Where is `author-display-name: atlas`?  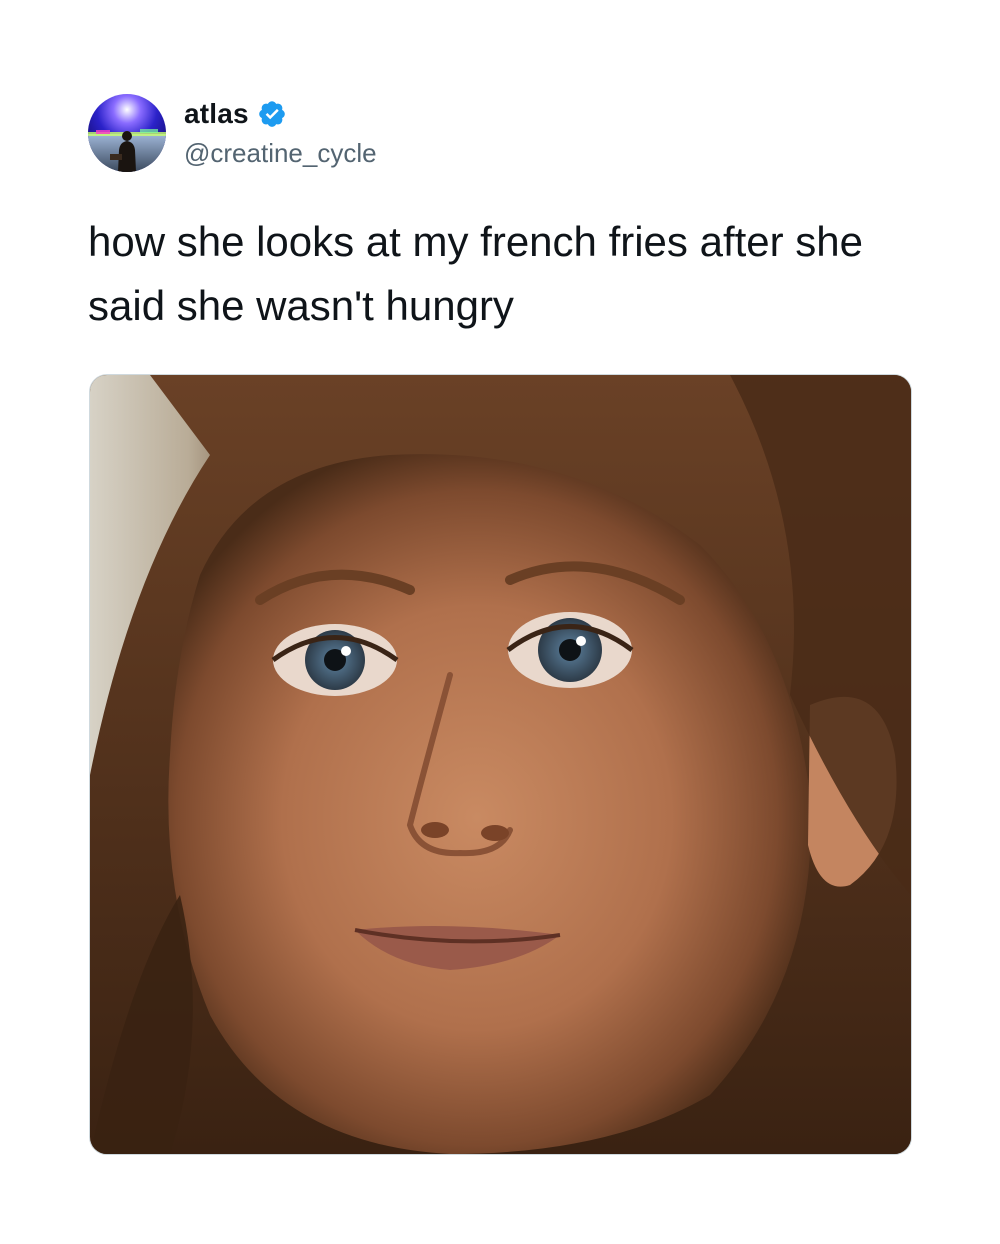
author-display-name: atlas is located at coordinates (216, 114).